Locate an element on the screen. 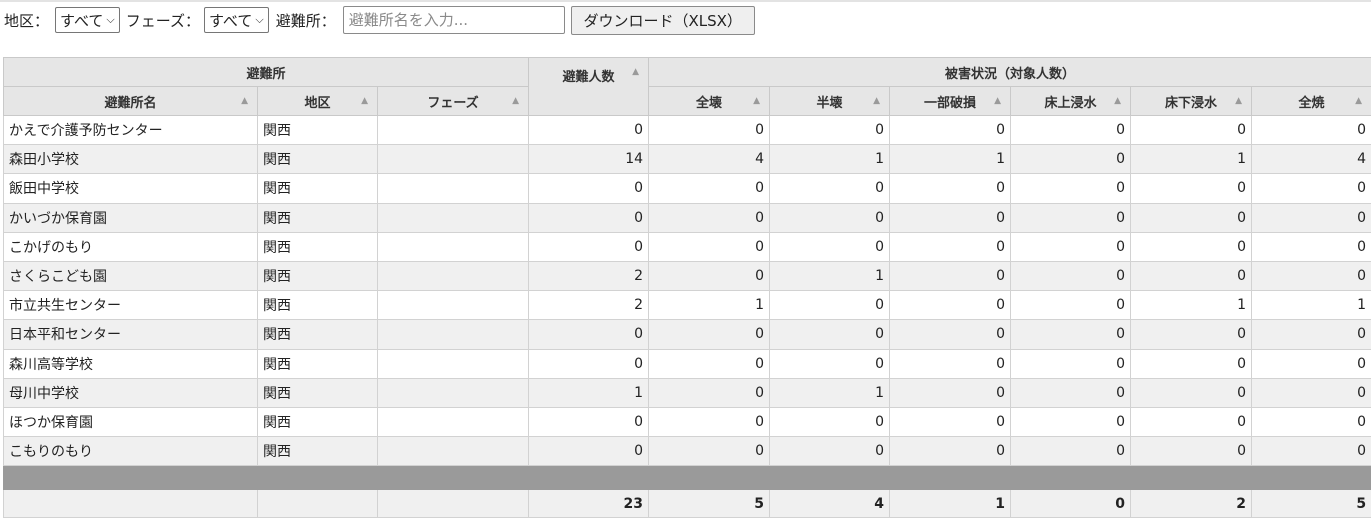 The height and width of the screenshot is (518, 1371). cell-total-collapse: 4 is located at coordinates (709, 159).